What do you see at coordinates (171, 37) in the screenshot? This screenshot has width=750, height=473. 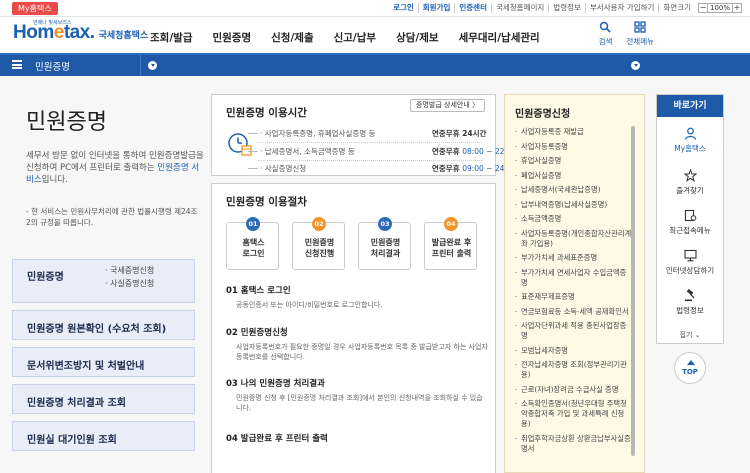 I see `nav-inquiry-issue: 조회/발급` at bounding box center [171, 37].